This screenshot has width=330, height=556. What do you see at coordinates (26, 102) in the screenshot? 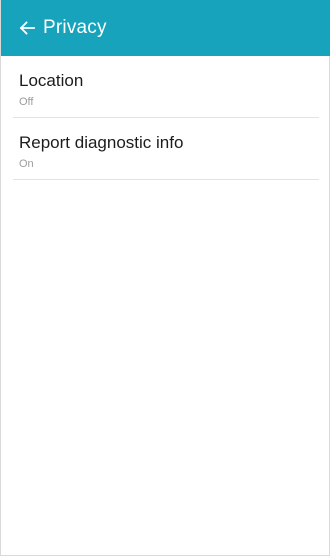
I see `location-status: Off` at bounding box center [26, 102].